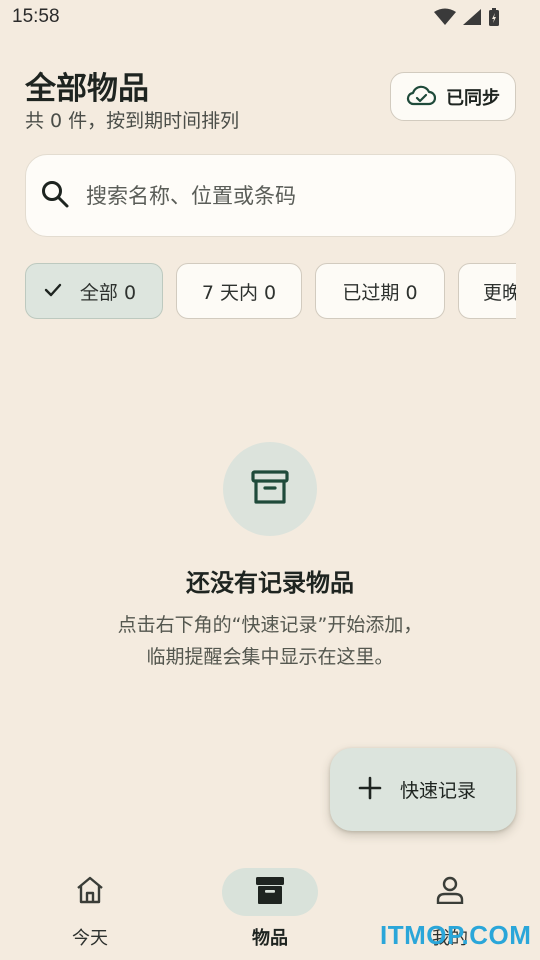  I want to click on quick-record-label: 快速记录, so click(438, 791).